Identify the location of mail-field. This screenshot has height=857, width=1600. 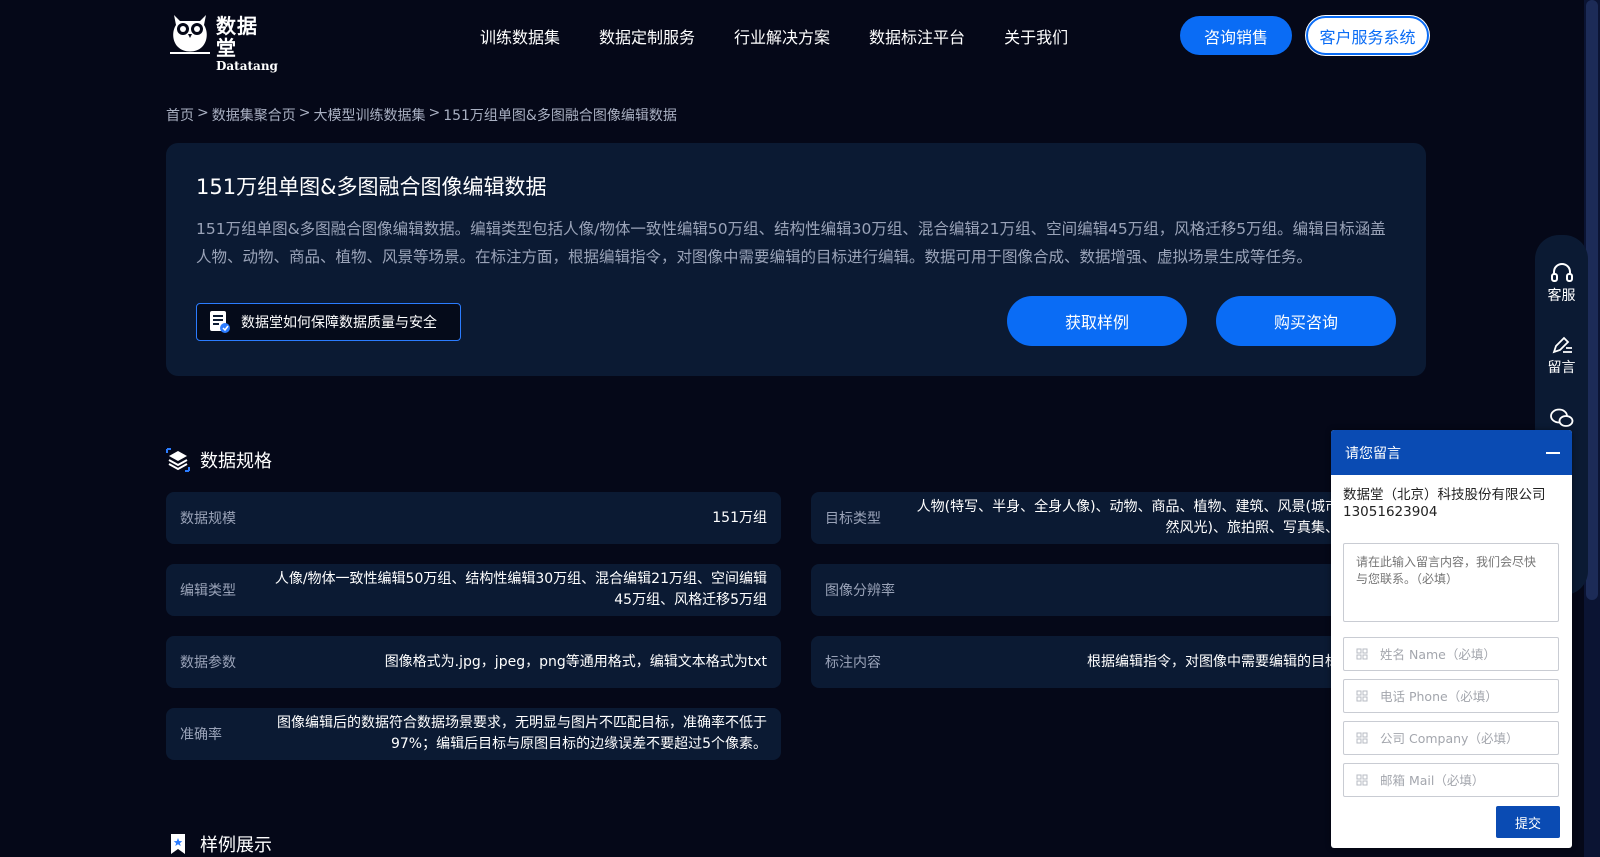
(1451, 780).